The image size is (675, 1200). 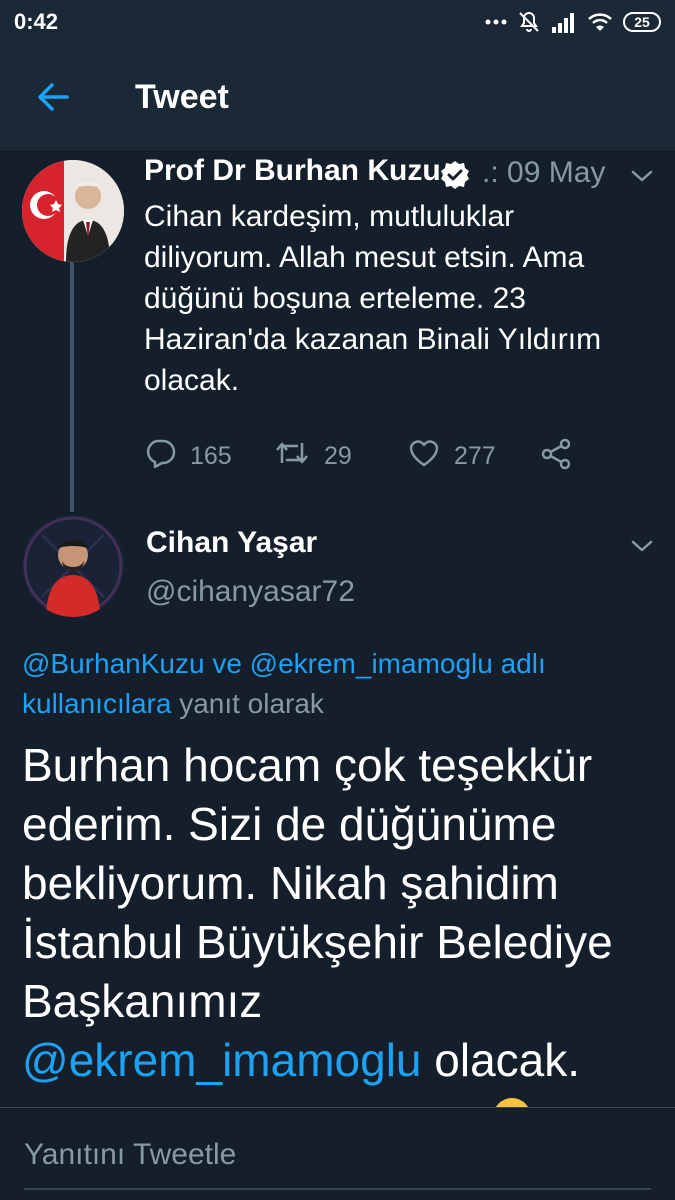 I want to click on main-tweet-handle: @cihanyasar72, so click(x=250, y=592).